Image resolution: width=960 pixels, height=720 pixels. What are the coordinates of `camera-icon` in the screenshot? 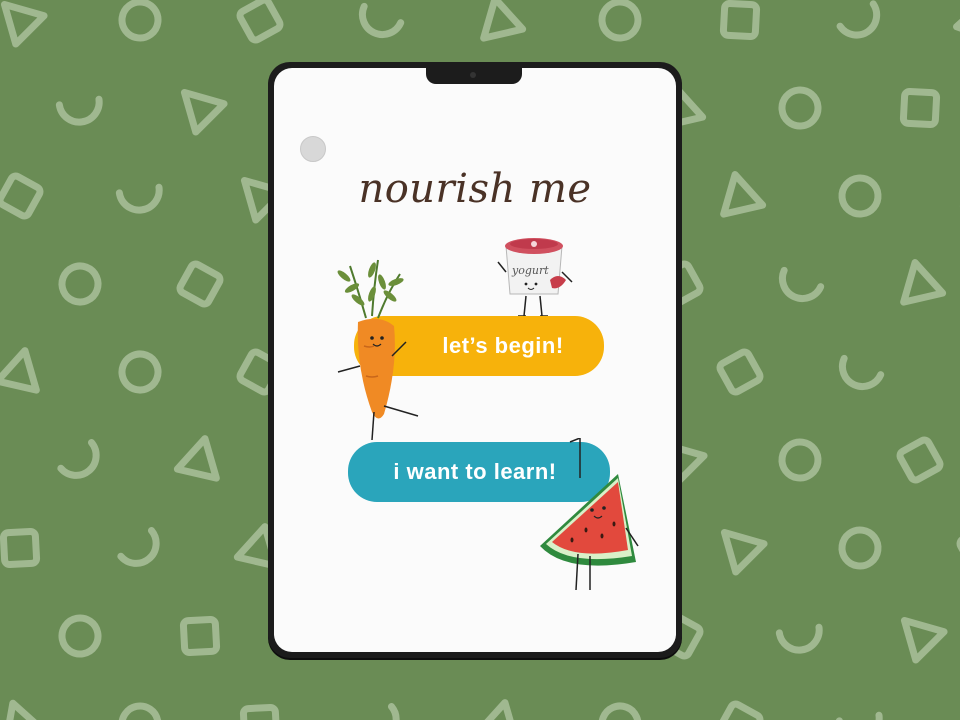 It's located at (473, 75).